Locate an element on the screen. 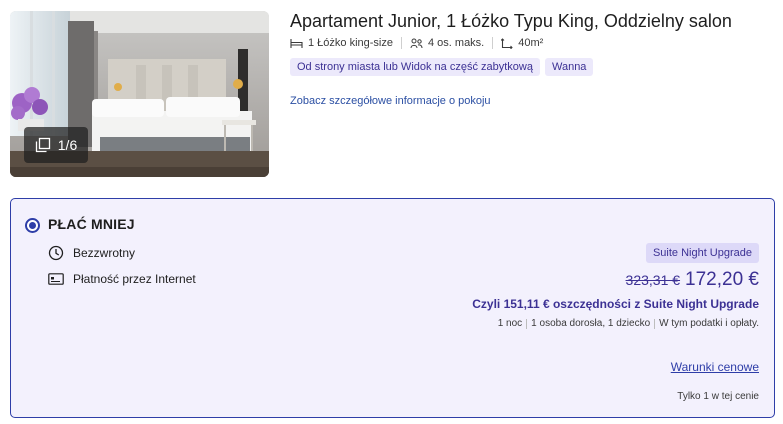 Image resolution: width=783 pixels, height=424 pixels. room-specs: 1 Łóżko king-size 4 os. maks. 40m² is located at coordinates (416, 43).